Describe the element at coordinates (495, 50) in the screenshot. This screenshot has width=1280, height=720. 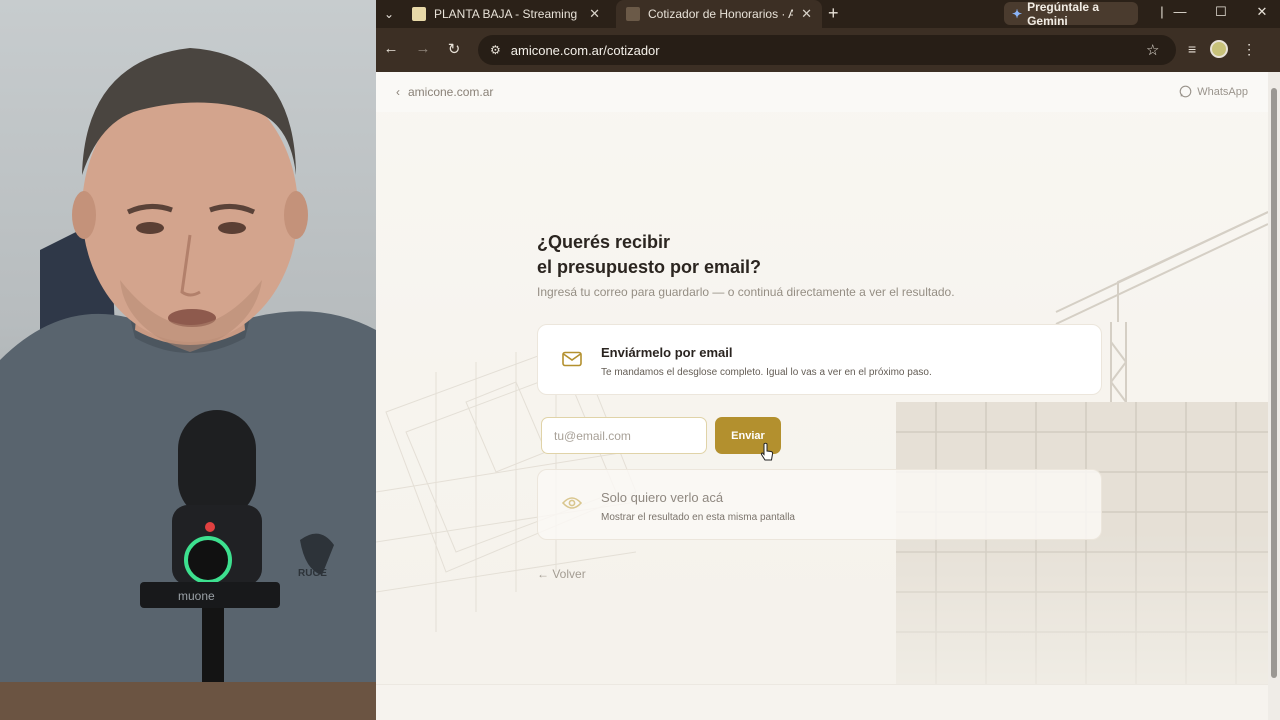
I see `site-settings-icon: ⚙` at that location.